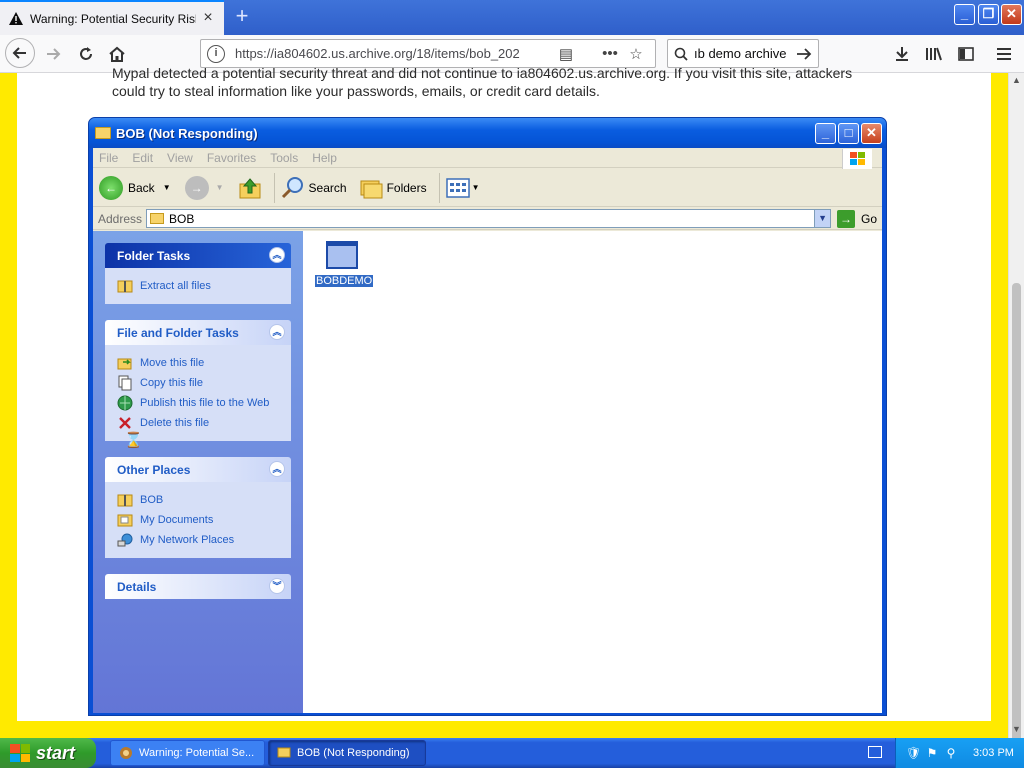 The height and width of the screenshot is (768, 1024). What do you see at coordinates (108, 158) in the screenshot?
I see `menu-file: File` at bounding box center [108, 158].